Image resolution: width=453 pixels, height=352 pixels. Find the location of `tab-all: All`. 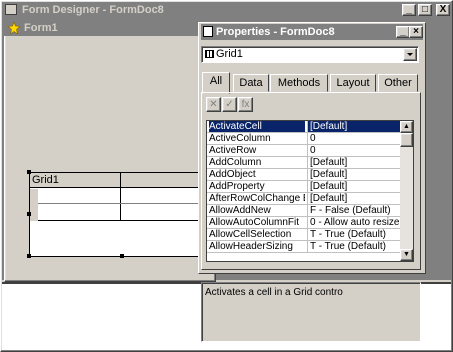

tab-all: All is located at coordinates (216, 83).